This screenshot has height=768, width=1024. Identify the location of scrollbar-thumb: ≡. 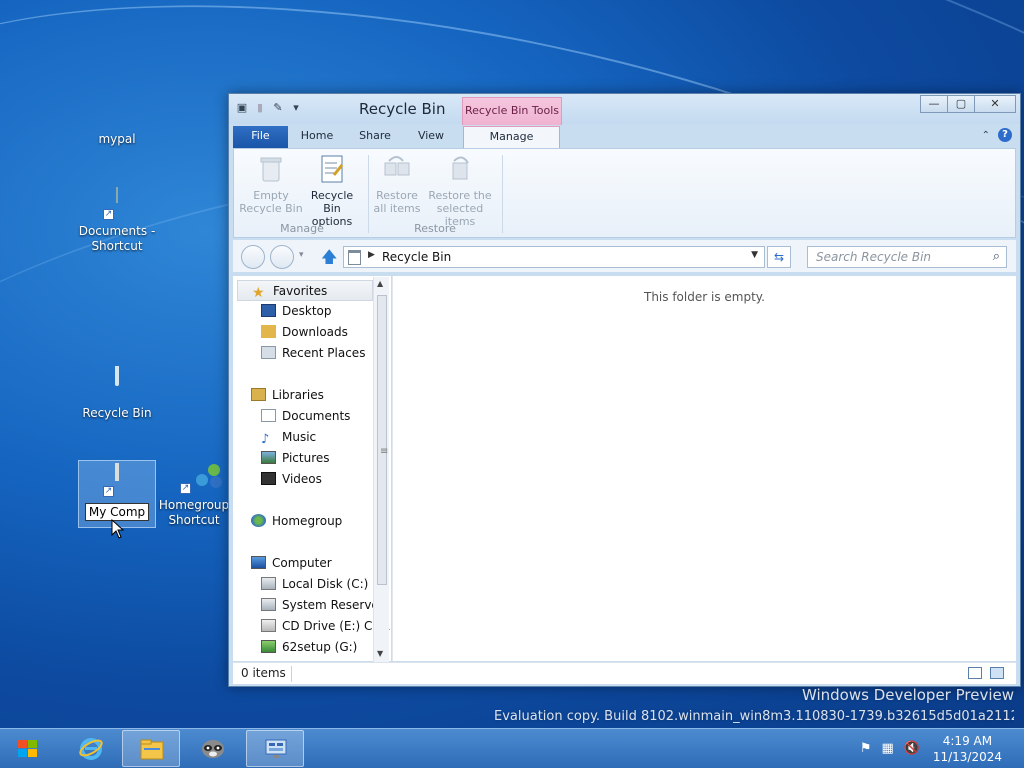
(383, 440).